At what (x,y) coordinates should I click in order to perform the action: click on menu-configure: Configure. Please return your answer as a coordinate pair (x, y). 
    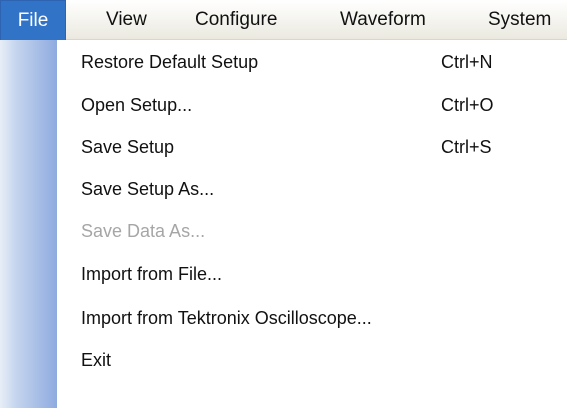
    Looking at the image, I should click on (236, 20).